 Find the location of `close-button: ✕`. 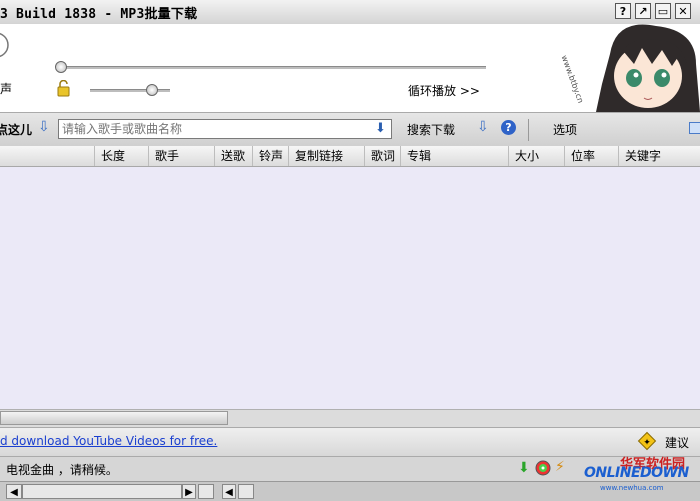

close-button: ✕ is located at coordinates (683, 11).